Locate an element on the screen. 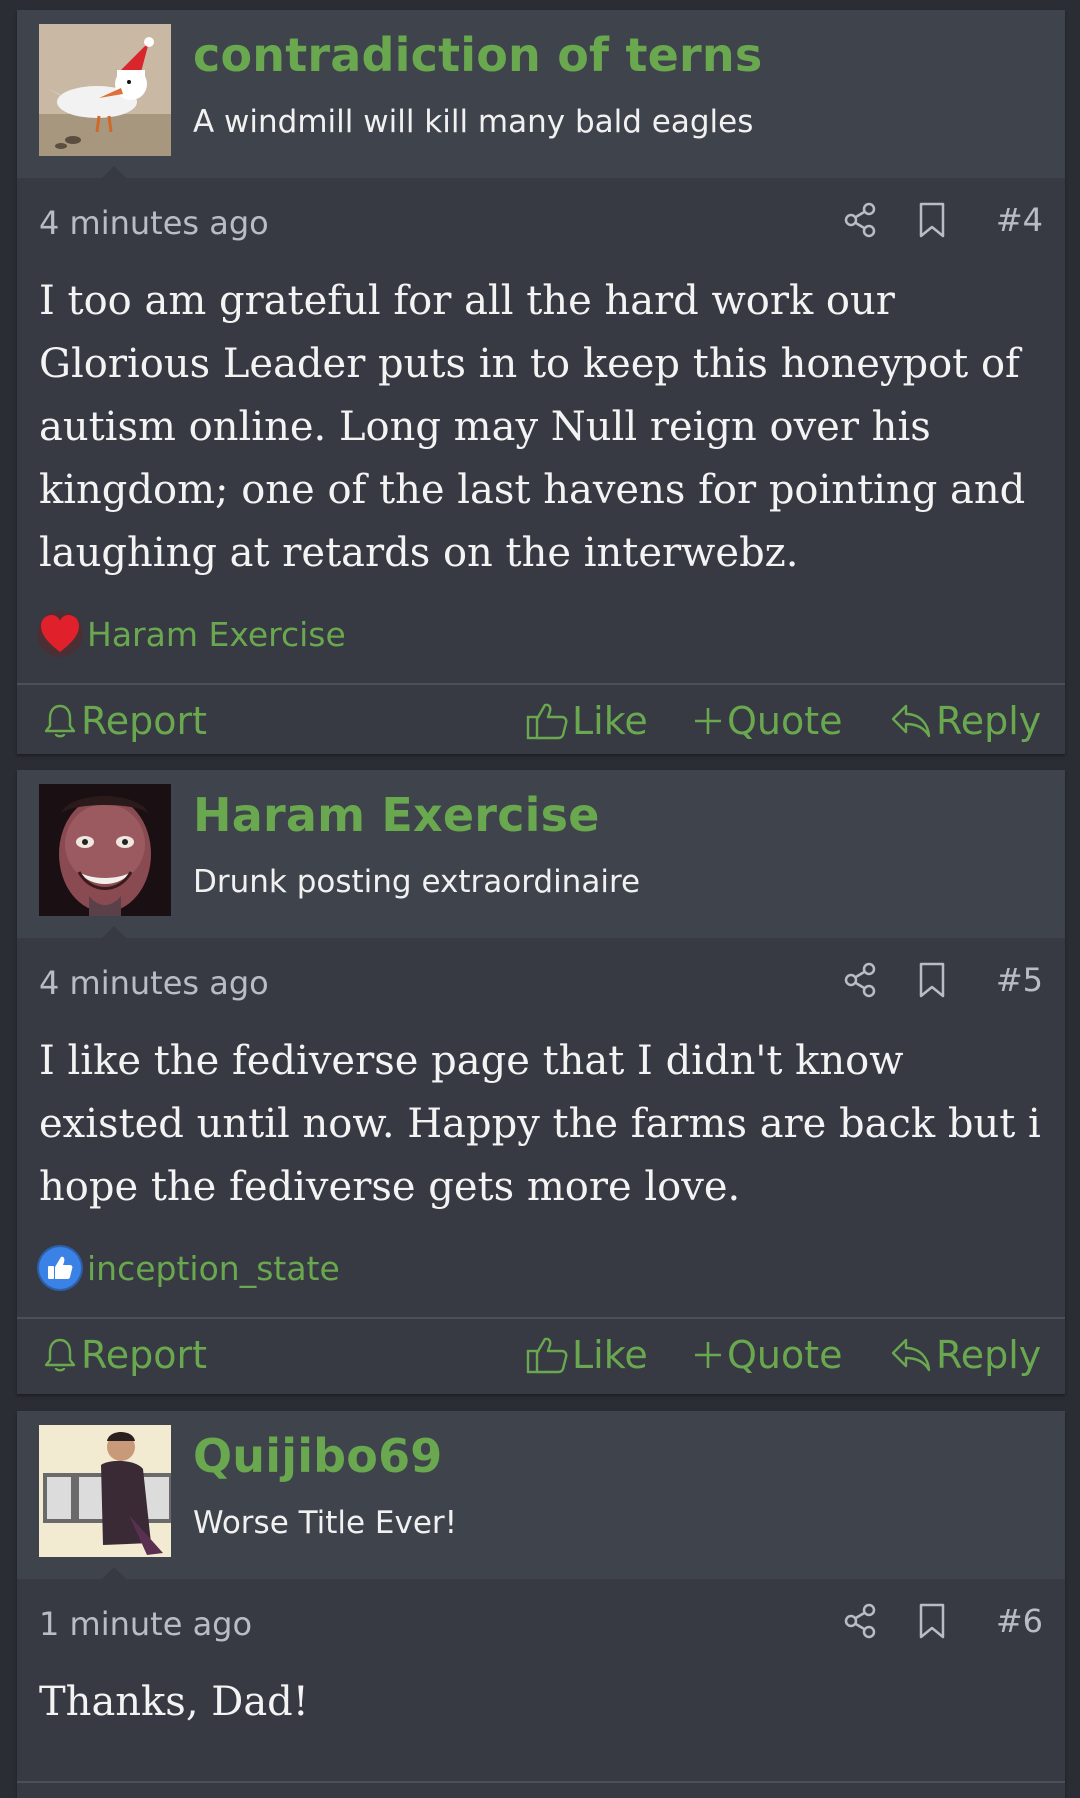 Image resolution: width=1080 pixels, height=1798 pixels. thumbs-up-icon is located at coordinates (60, 1268).